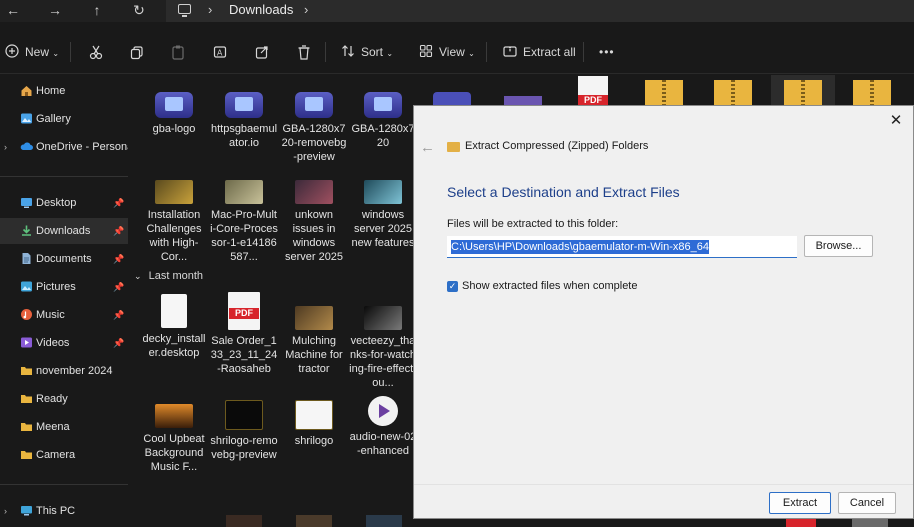  Describe the element at coordinates (304, 52) in the screenshot. I see `delete-icon` at that location.